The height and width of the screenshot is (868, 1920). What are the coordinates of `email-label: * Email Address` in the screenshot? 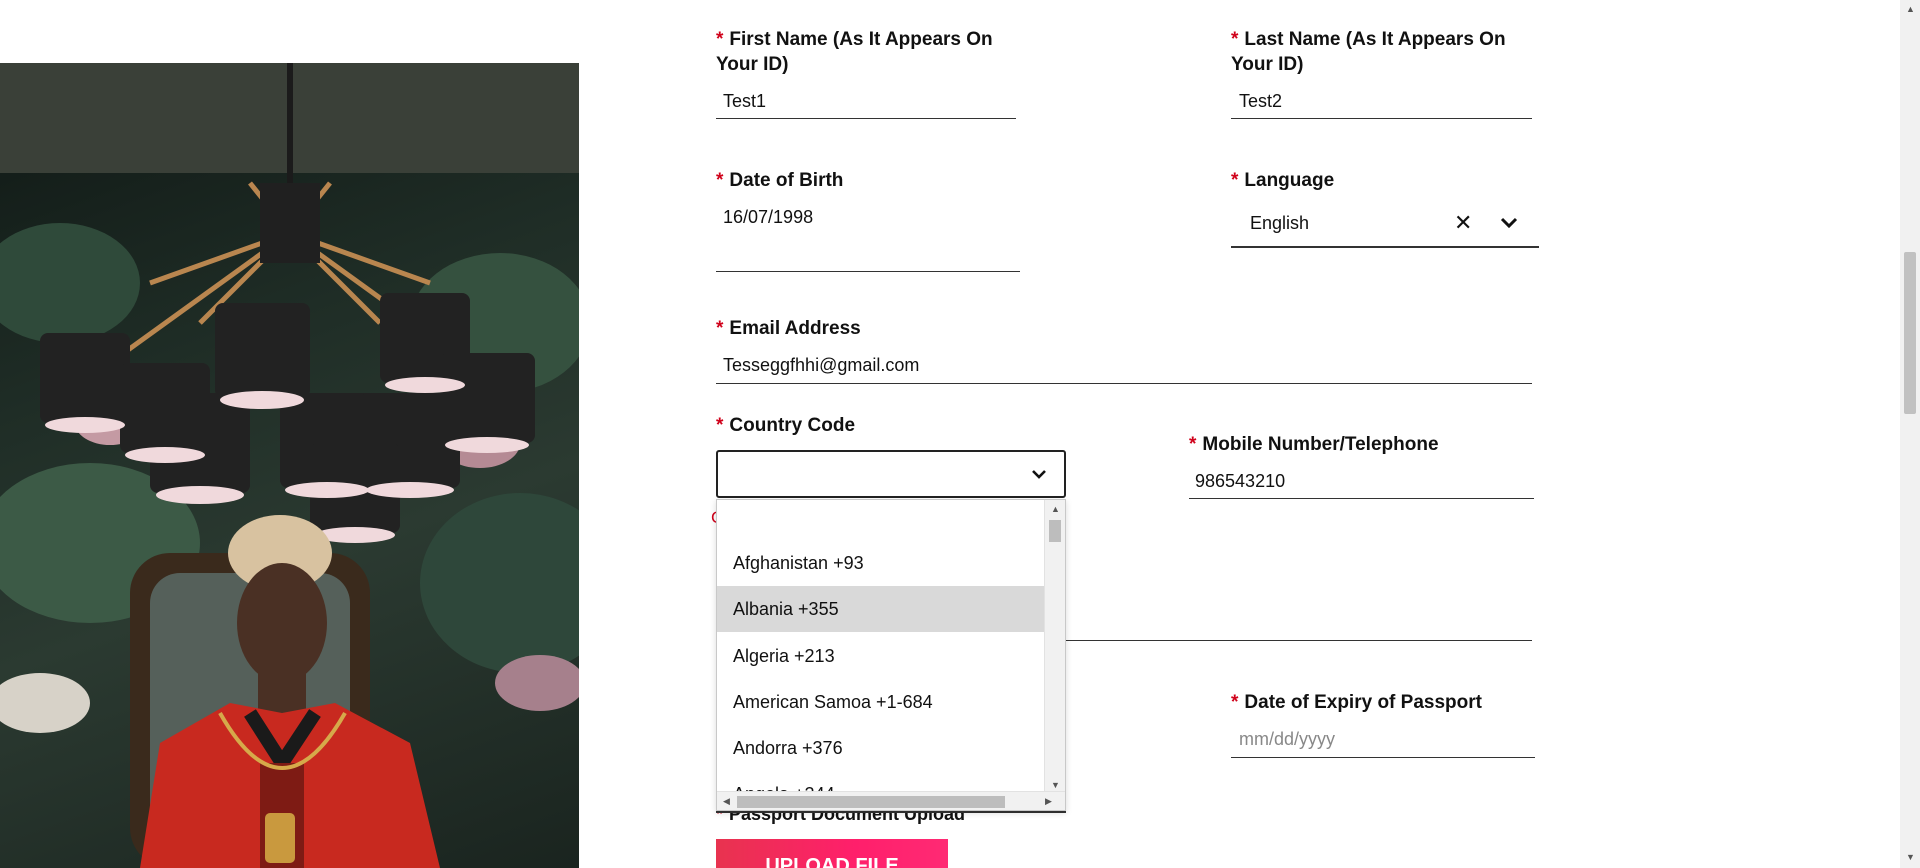 It's located at (788, 328).